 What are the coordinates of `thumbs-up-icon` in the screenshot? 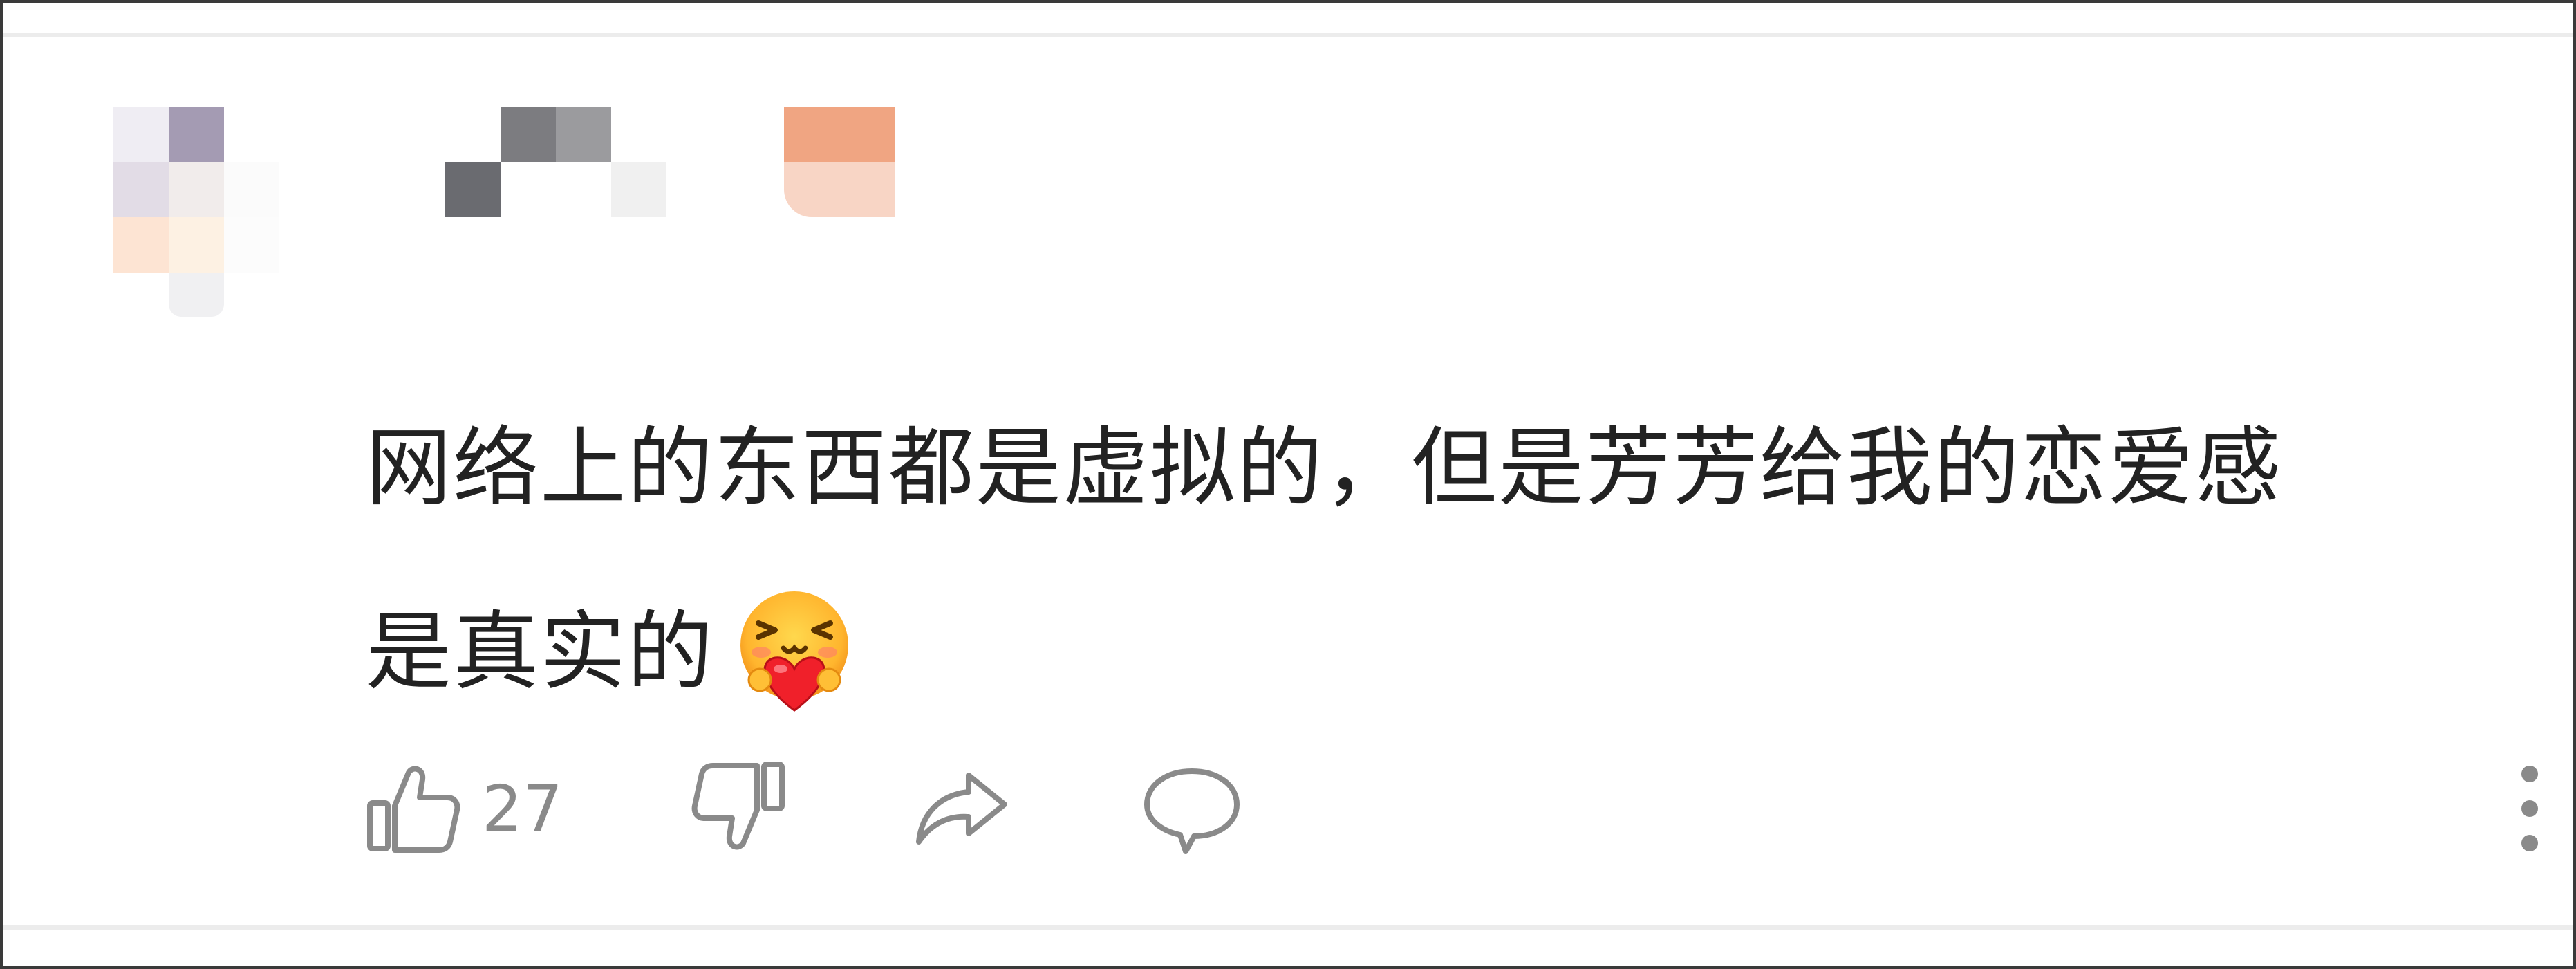 It's located at (414, 809).